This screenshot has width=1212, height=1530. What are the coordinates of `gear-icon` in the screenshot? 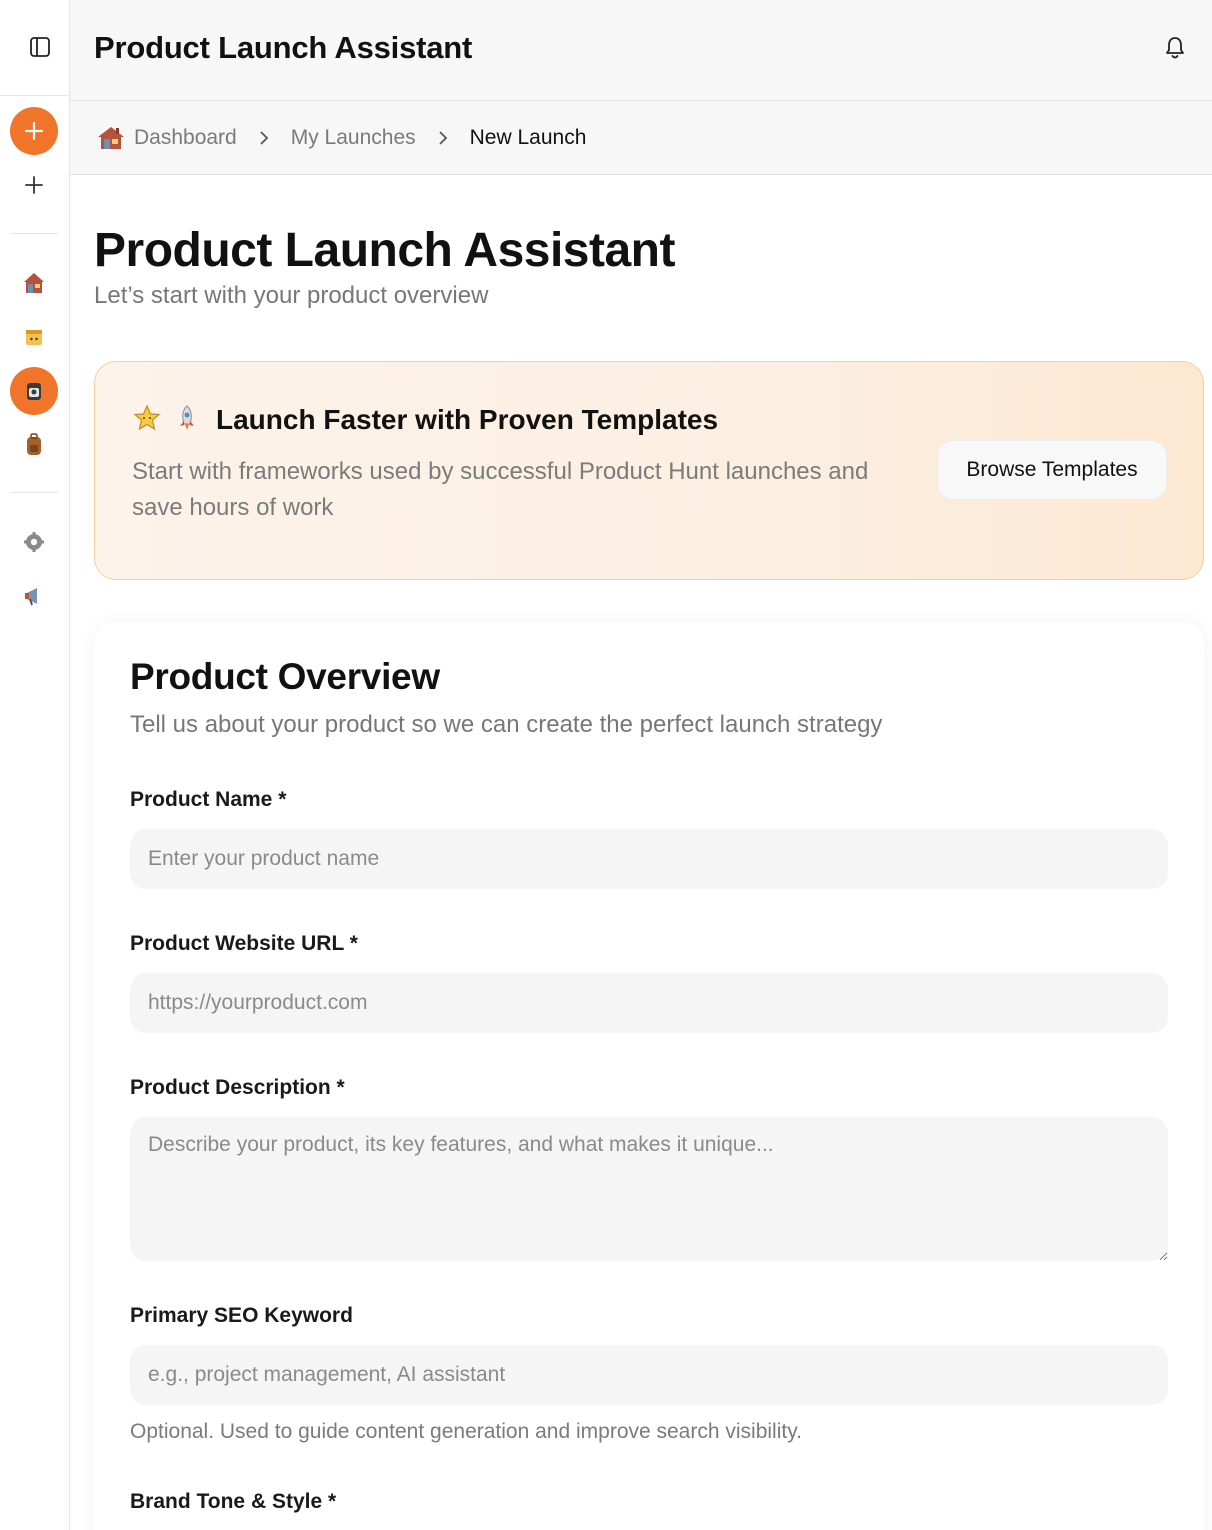 It's located at (34, 542).